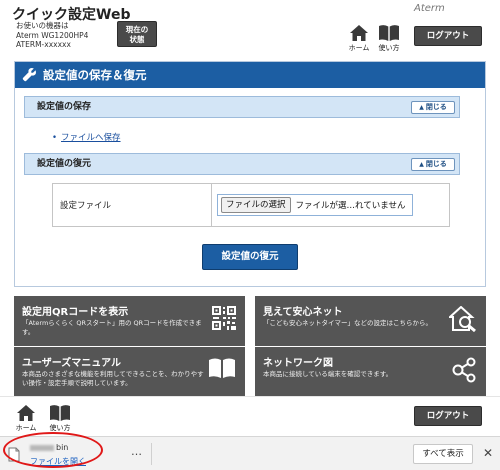 The height and width of the screenshot is (470, 500). I want to click on footer-home-nav: ホーム, so click(26, 419).